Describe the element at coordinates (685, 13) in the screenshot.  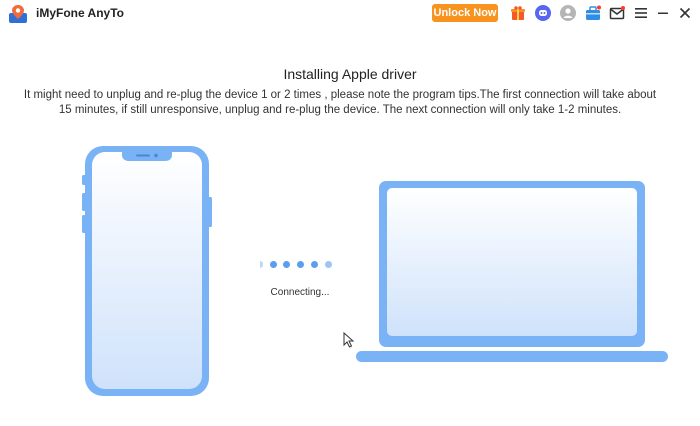
I see `close-icon` at that location.